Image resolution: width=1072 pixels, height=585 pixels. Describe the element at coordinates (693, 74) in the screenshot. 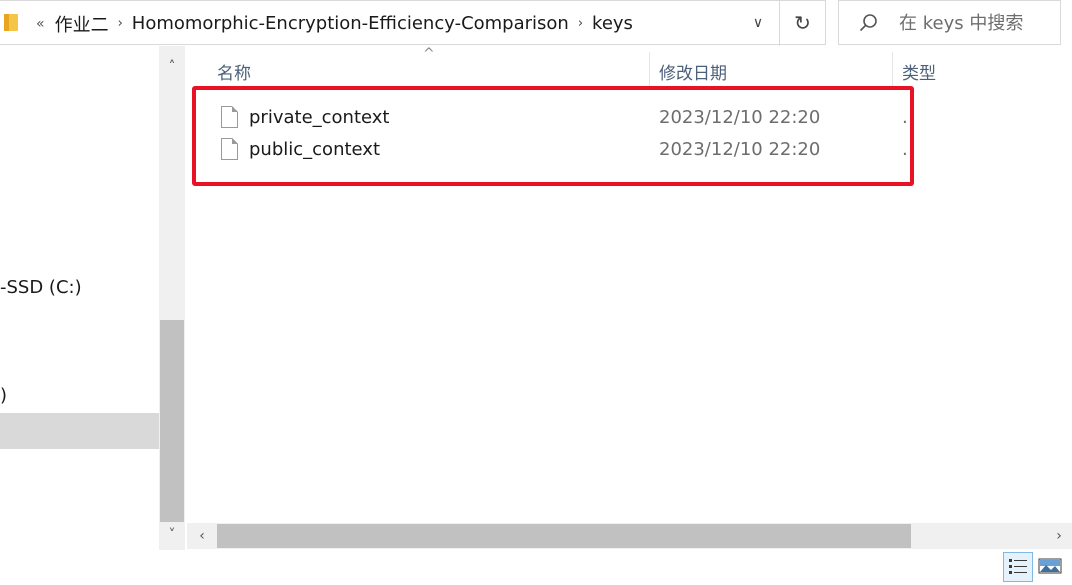

I see `column-header-modified: 修改日期` at that location.